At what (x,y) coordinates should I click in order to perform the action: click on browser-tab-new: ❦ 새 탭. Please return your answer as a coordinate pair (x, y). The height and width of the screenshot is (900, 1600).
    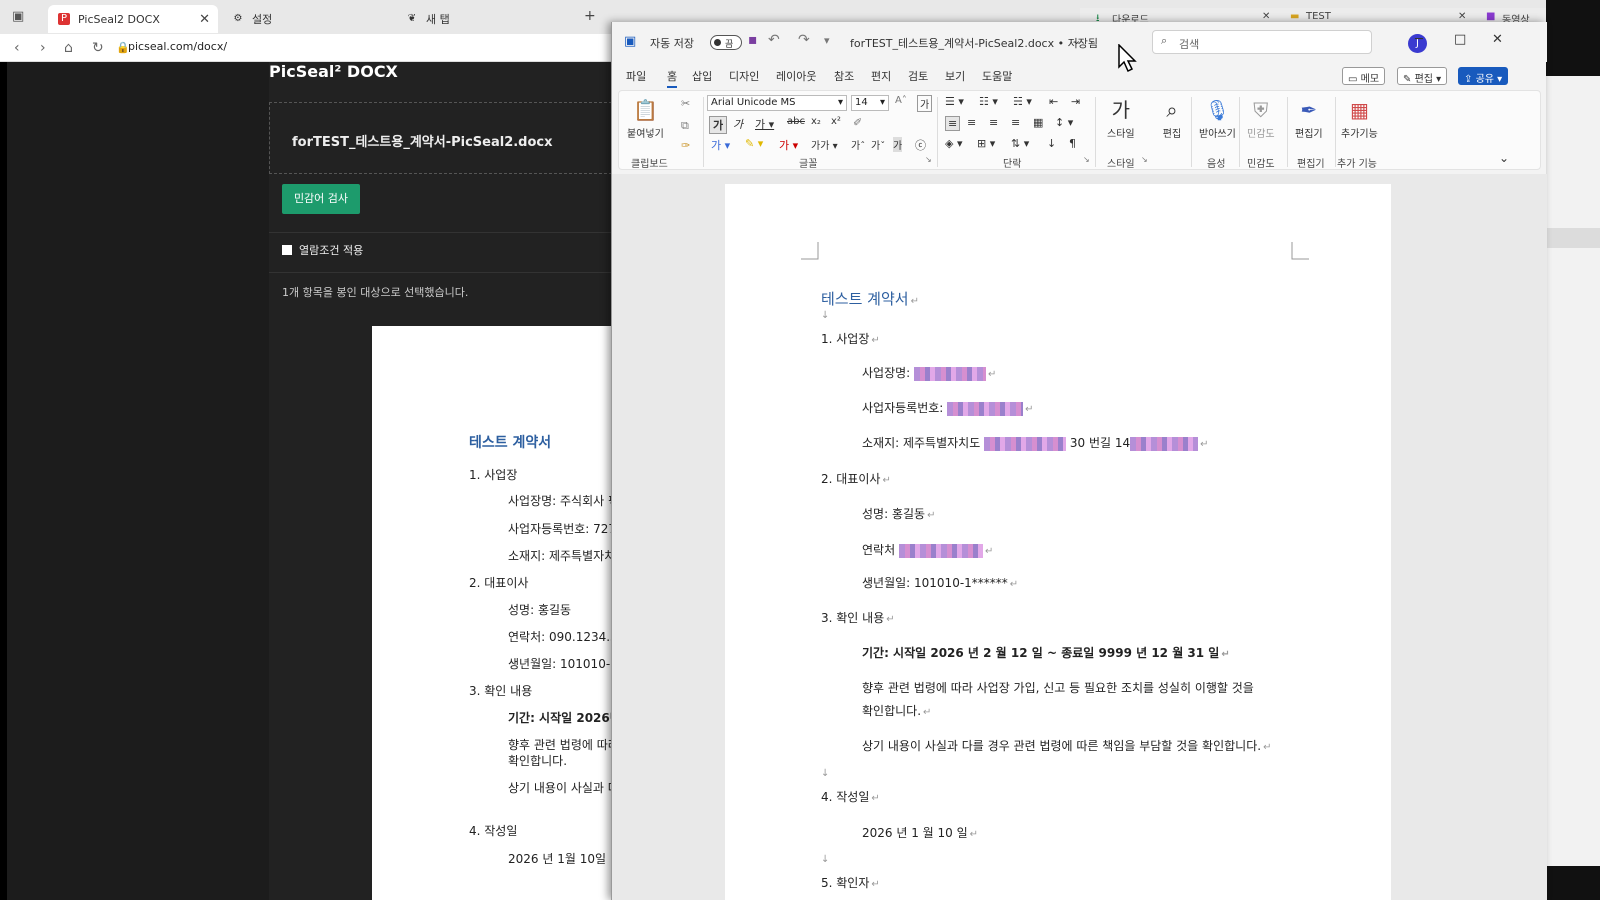
    Looking at the image, I should click on (481, 19).